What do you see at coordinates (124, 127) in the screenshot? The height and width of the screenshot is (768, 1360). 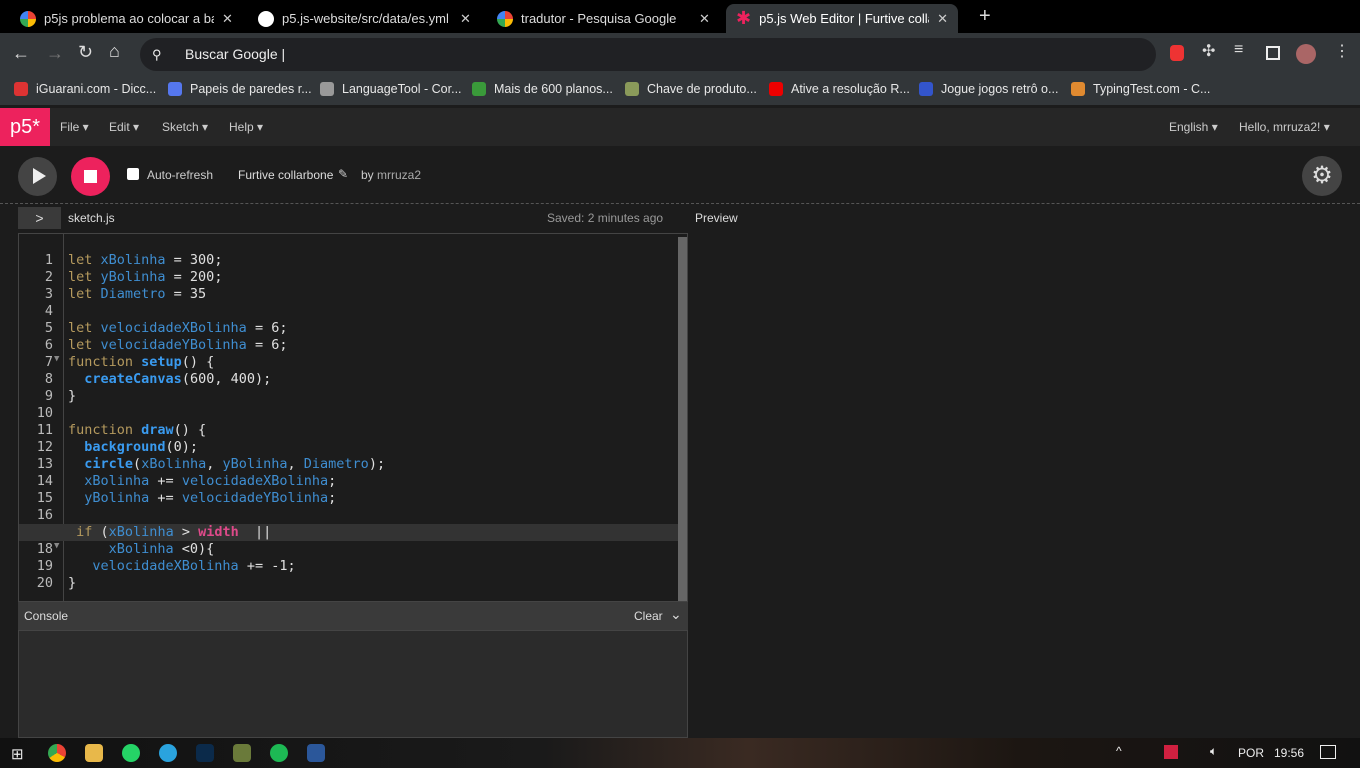 I see `menu-edit: Edit ▾` at bounding box center [124, 127].